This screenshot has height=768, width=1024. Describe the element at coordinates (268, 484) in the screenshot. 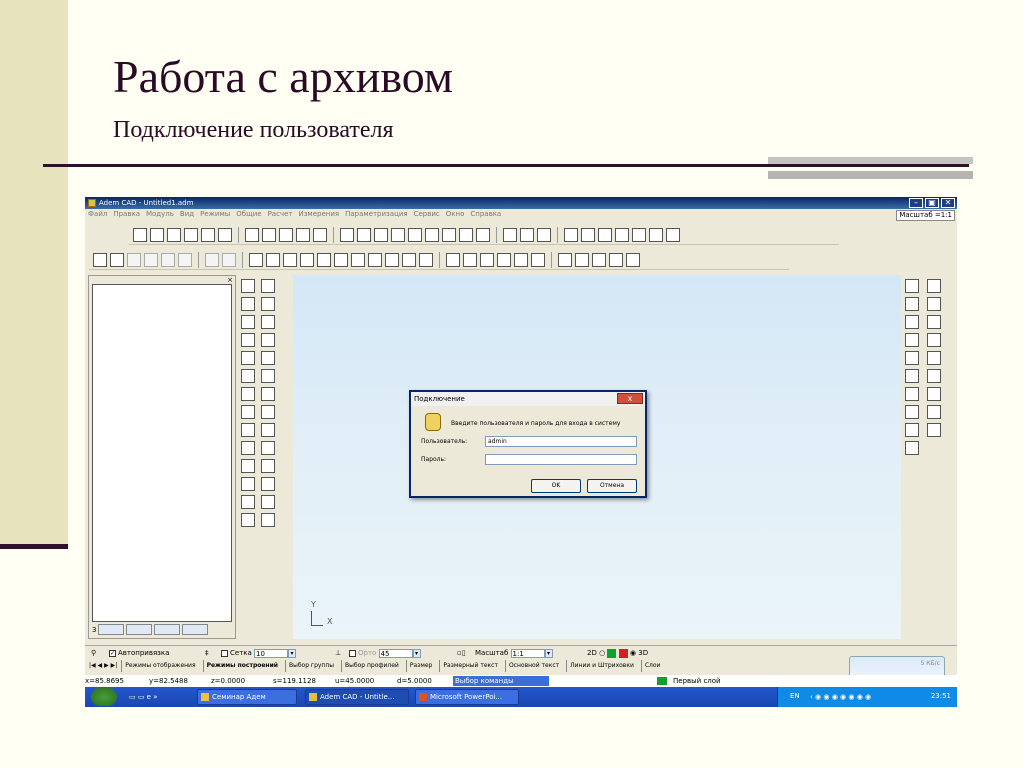

I see `sketch-icon` at that location.